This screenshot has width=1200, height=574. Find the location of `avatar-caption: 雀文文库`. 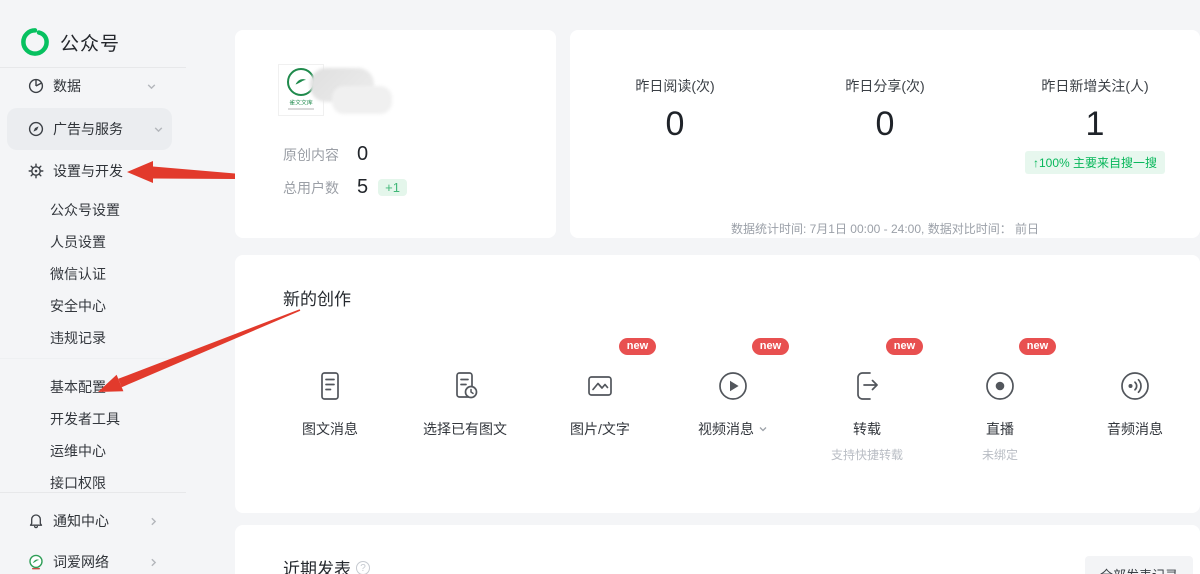

avatar-caption: 雀文文库 is located at coordinates (301, 103).